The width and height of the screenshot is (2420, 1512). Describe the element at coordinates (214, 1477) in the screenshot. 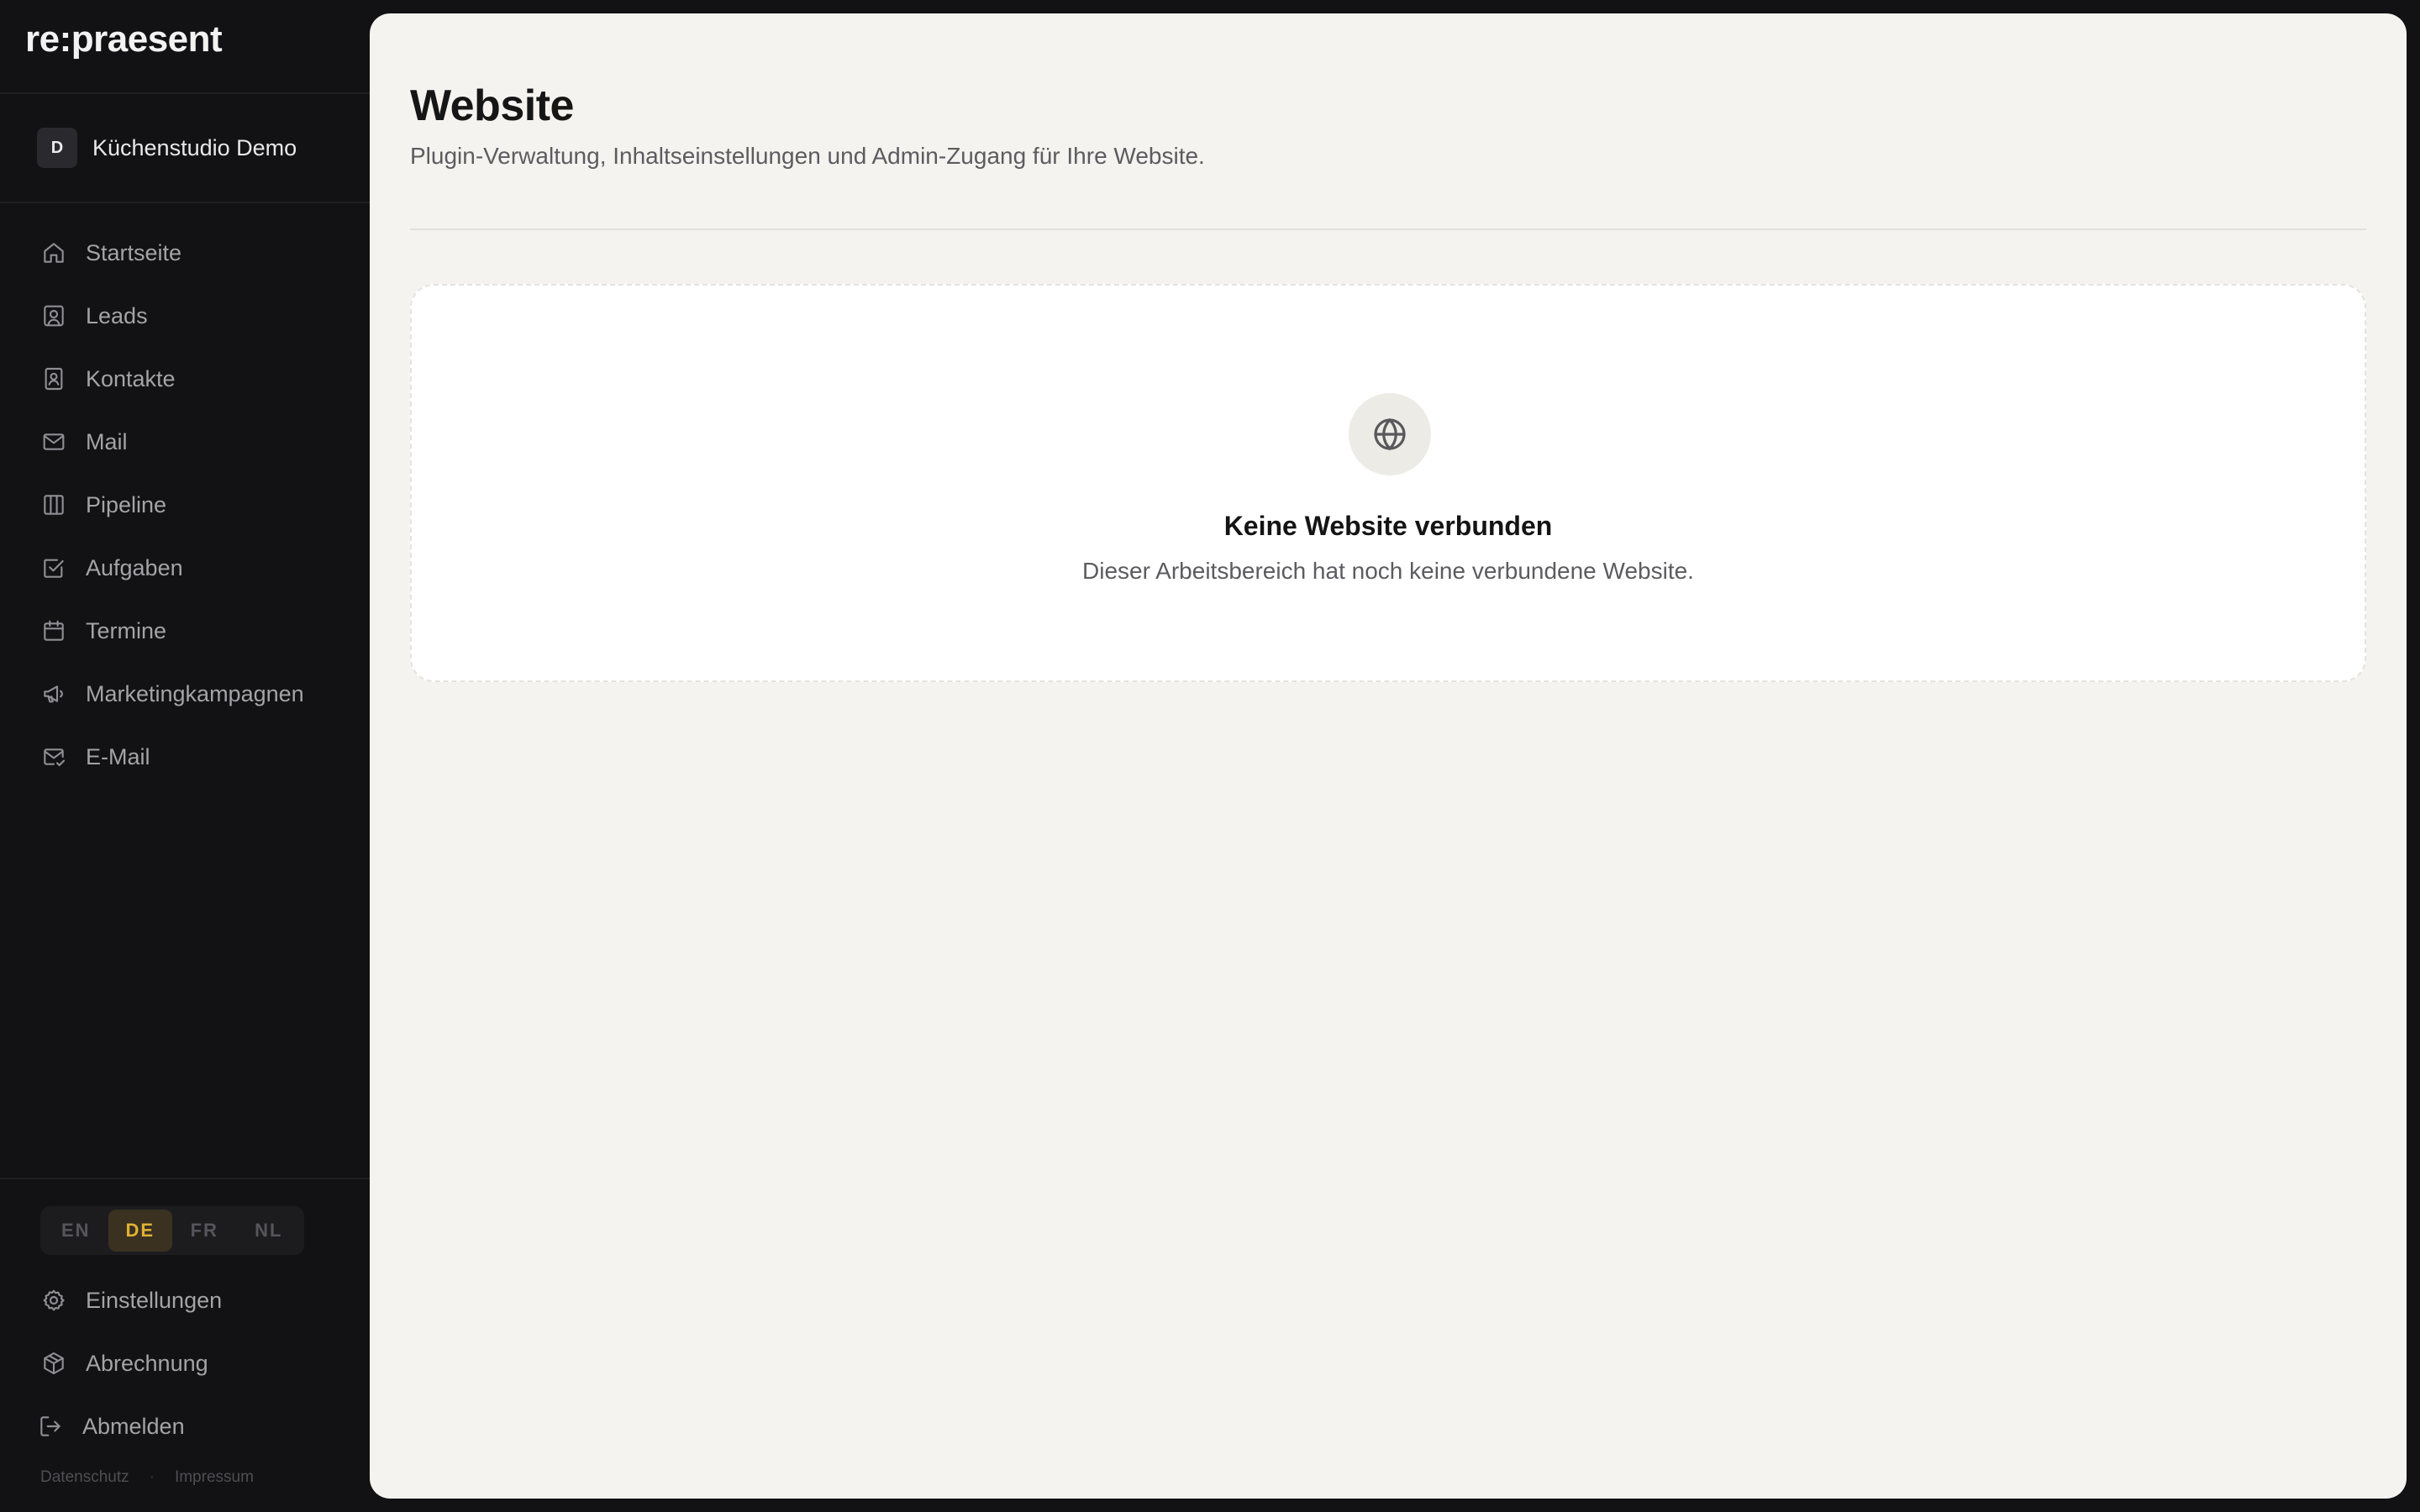

I see `imprint-link: Impressum` at that location.